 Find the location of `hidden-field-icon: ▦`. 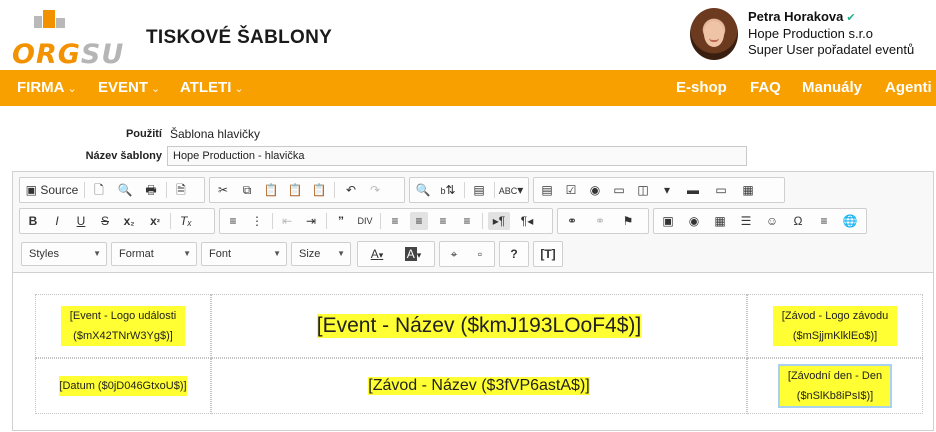

hidden-field-icon: ▦ is located at coordinates (748, 190).